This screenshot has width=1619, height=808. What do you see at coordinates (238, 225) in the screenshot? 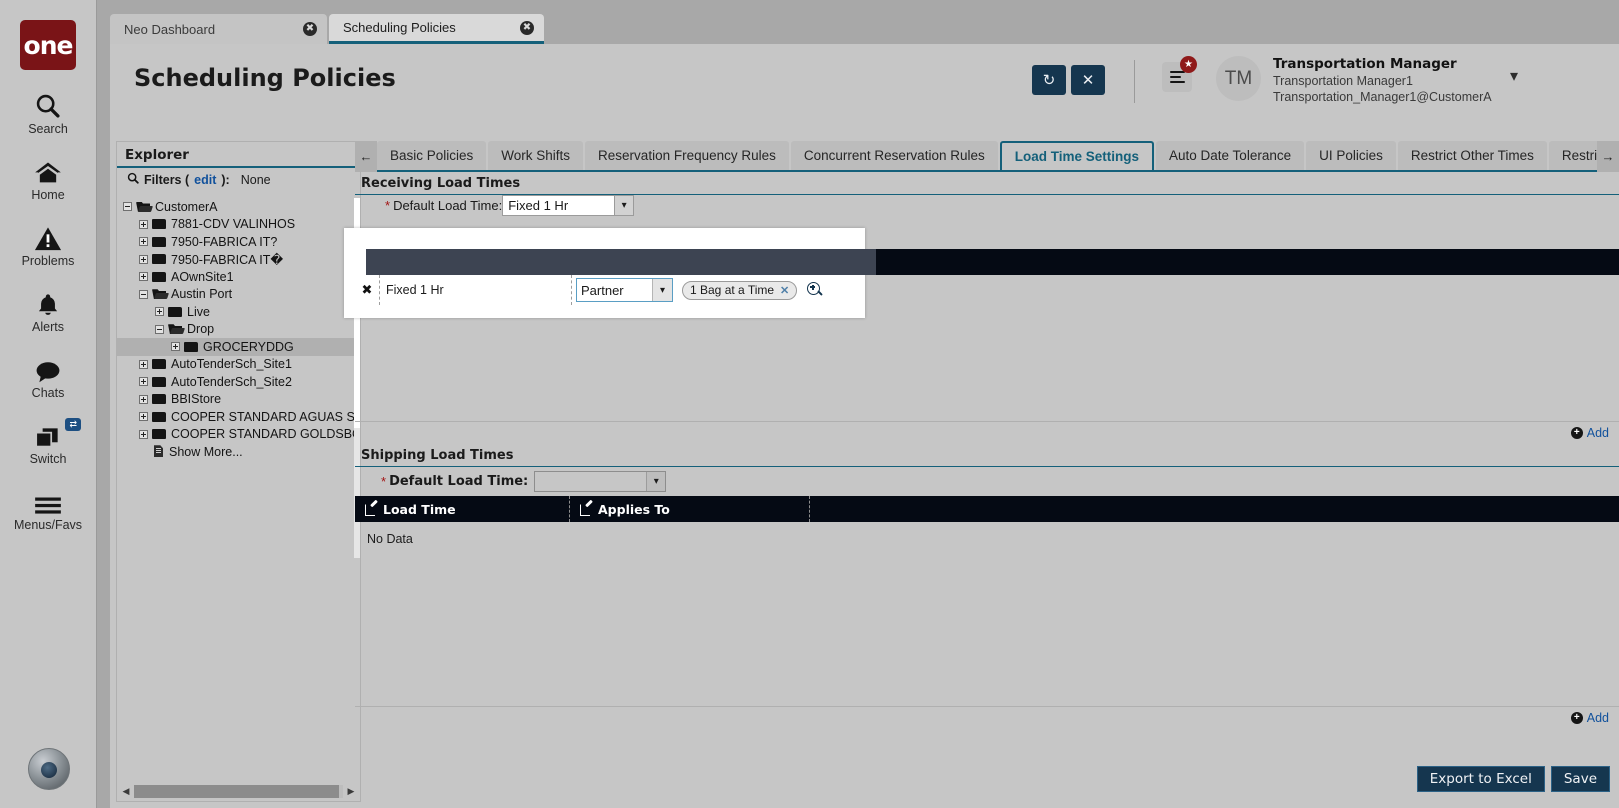
I see `tree-node: 7881-CDV VALINHOS` at bounding box center [238, 225].